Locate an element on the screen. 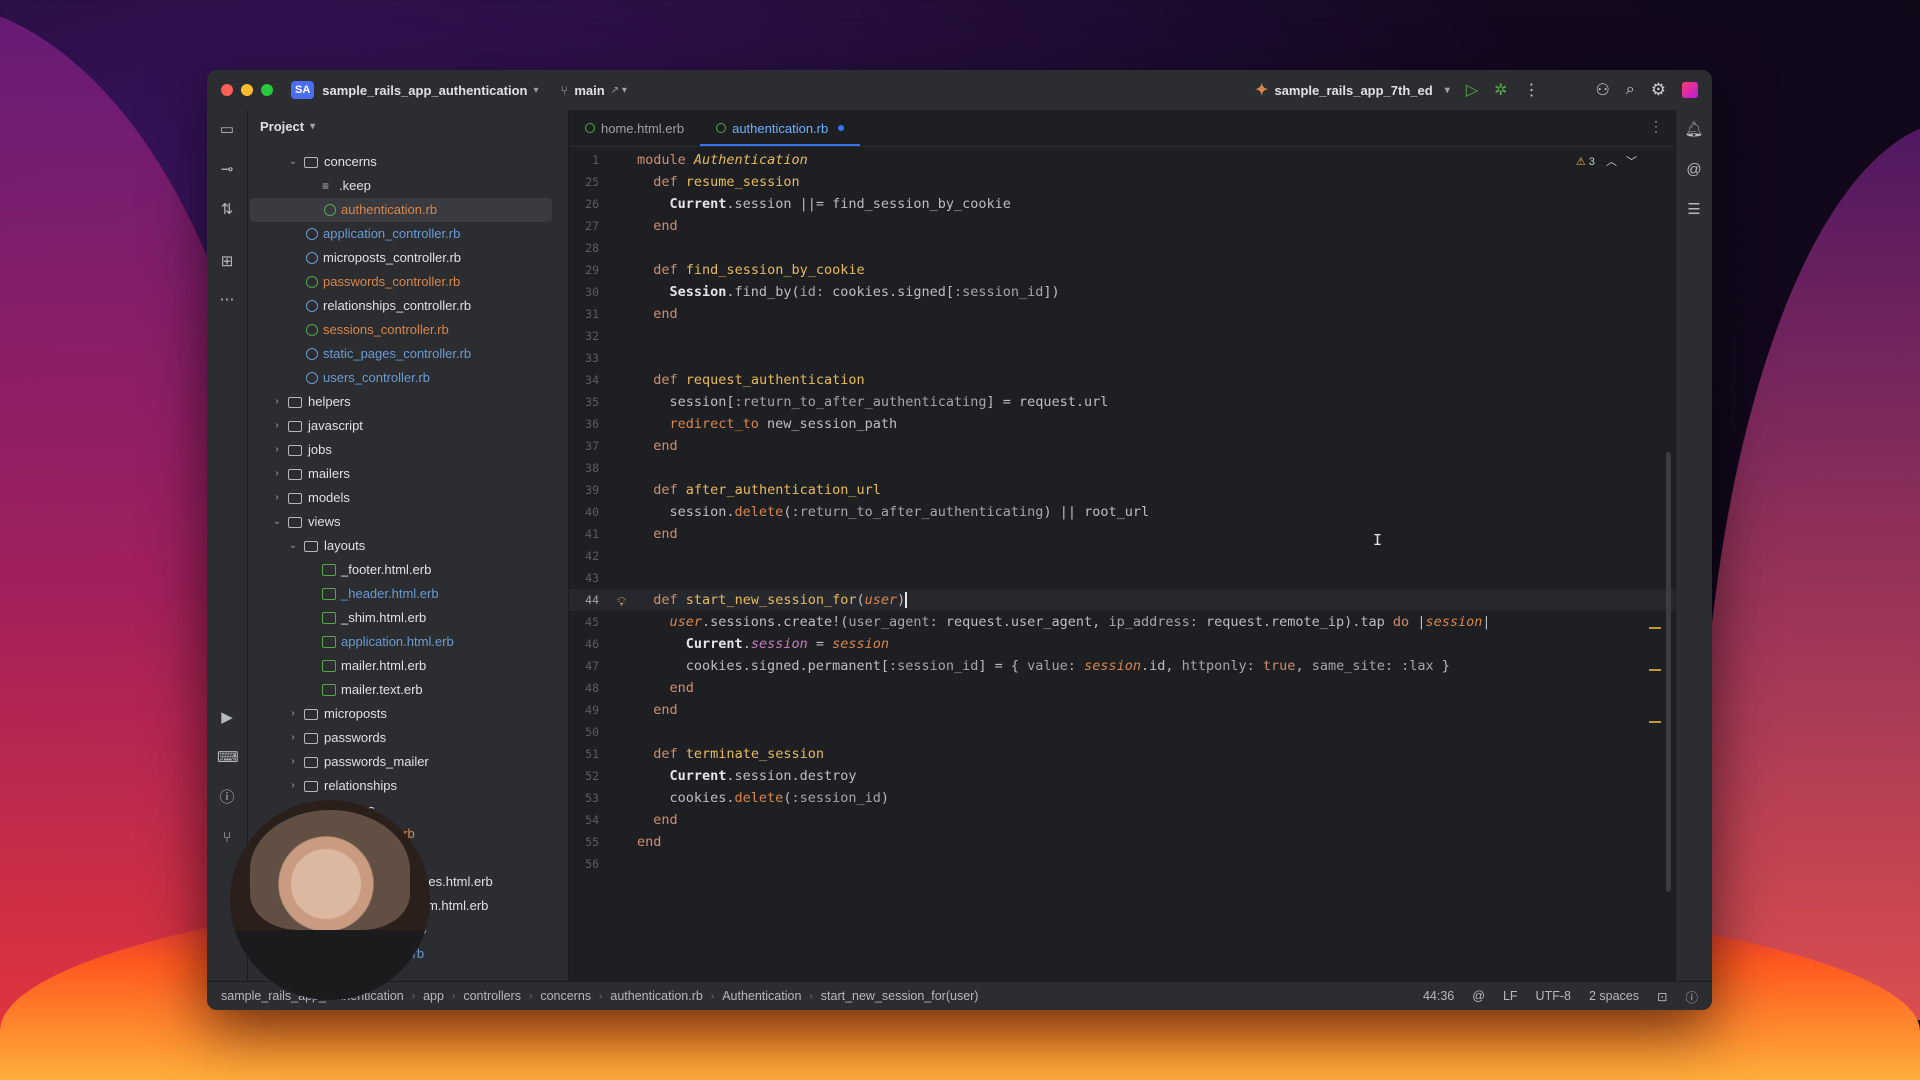 The width and height of the screenshot is (1920, 1080). terminal-icon: ⌨ is located at coordinates (228, 758).